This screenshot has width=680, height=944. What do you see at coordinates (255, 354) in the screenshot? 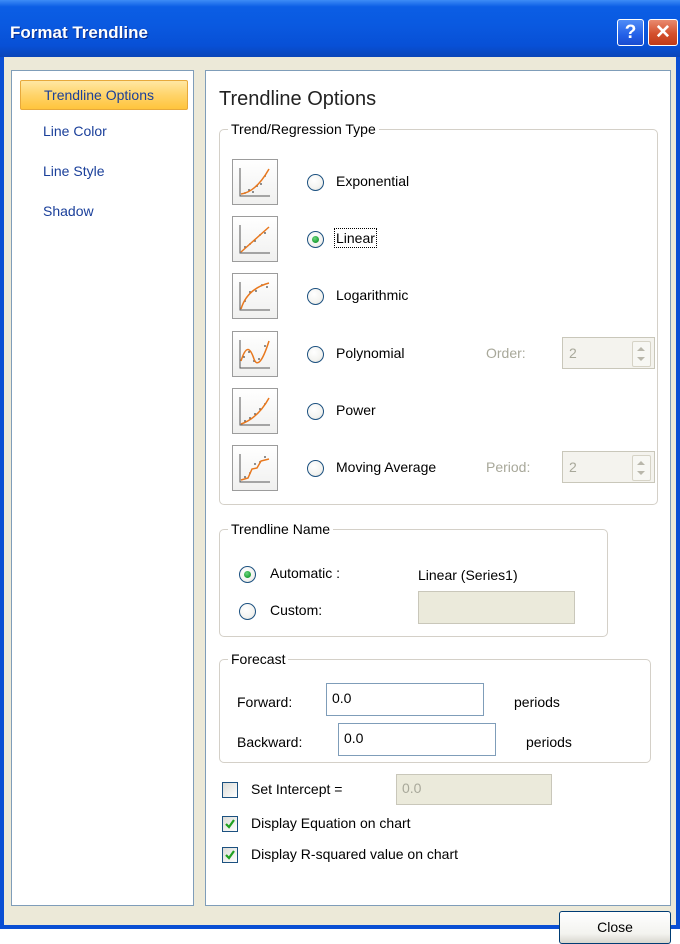
I see `polynomial-trend-icon` at bounding box center [255, 354].